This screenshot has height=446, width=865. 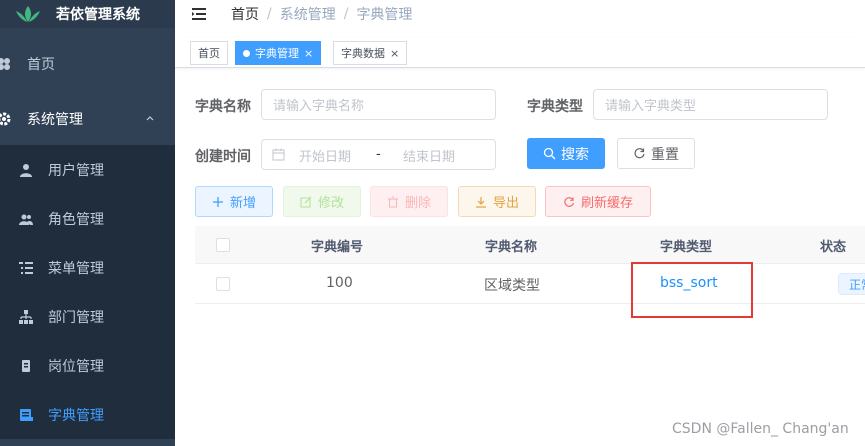 I want to click on cell-dict-name: 区域类型, so click(x=512, y=286).